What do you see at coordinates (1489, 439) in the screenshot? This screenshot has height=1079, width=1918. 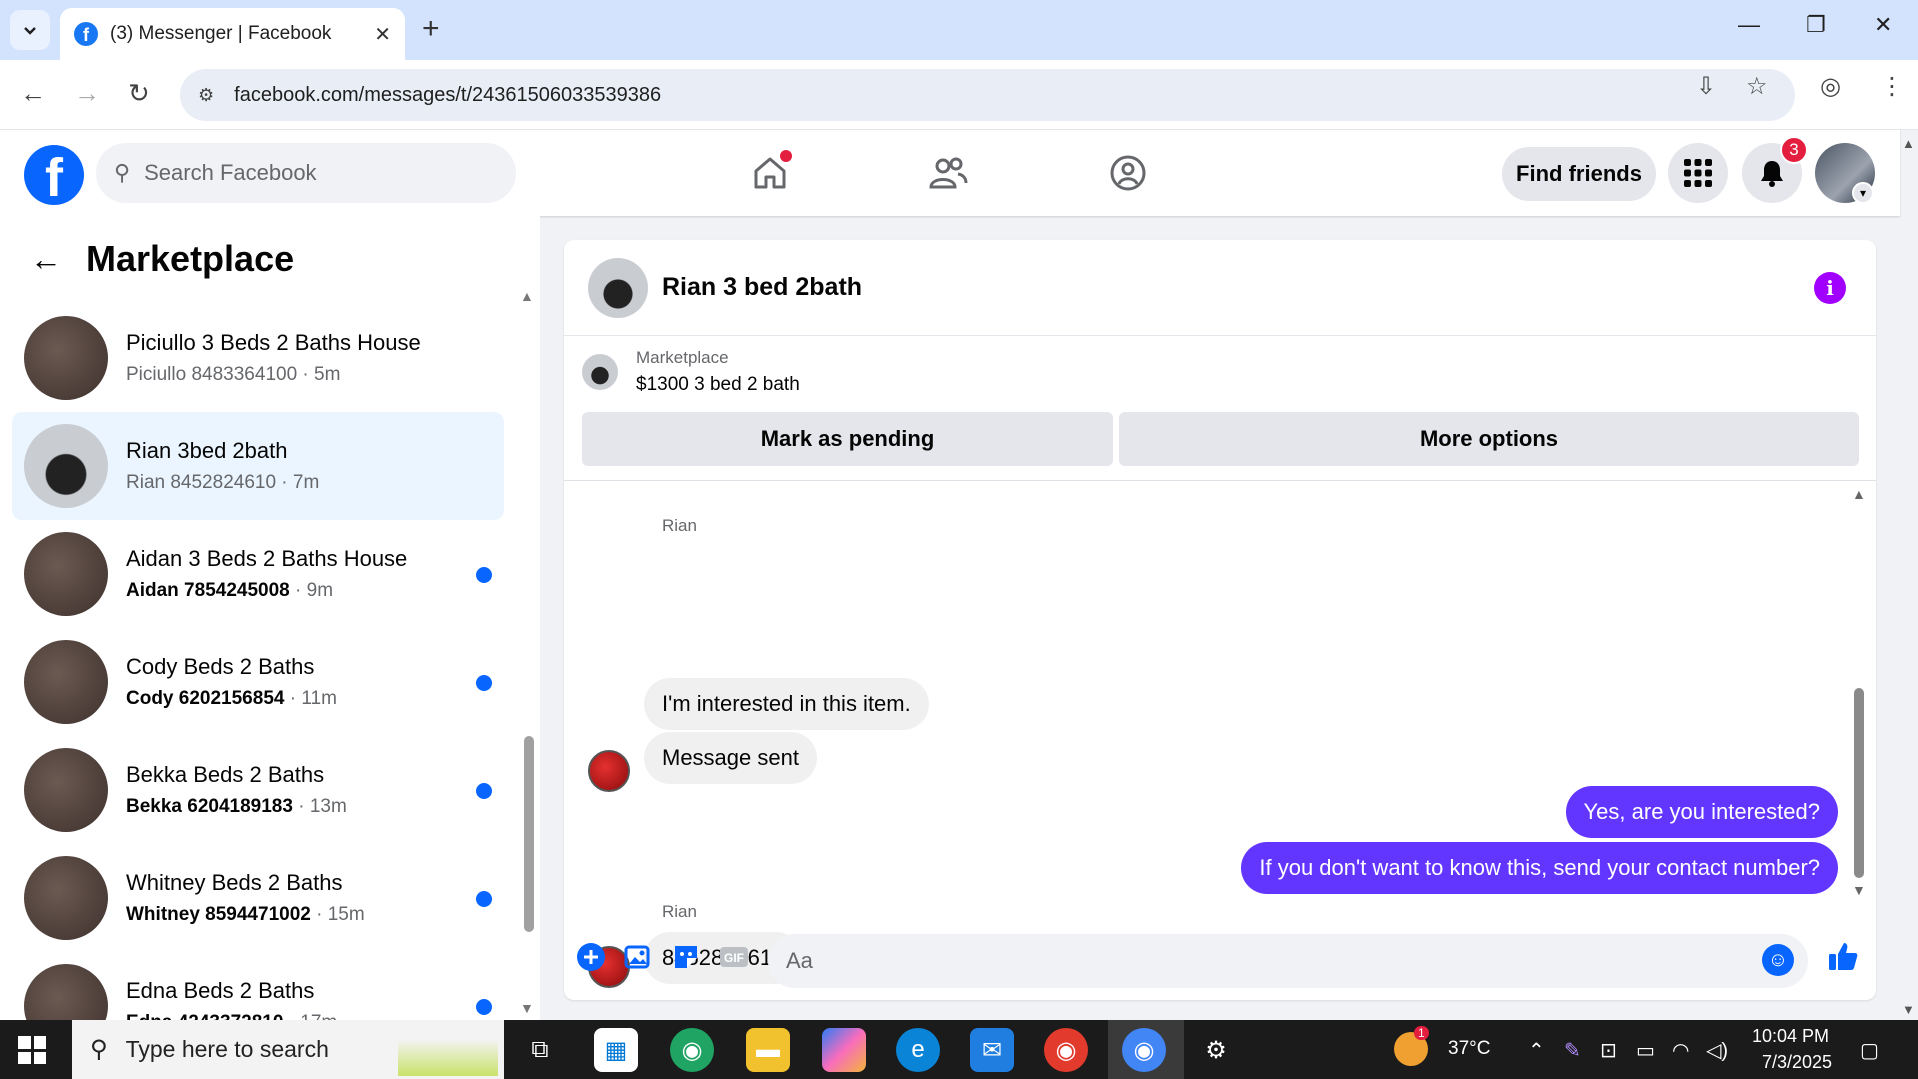 I see `more-options-button: More options` at bounding box center [1489, 439].